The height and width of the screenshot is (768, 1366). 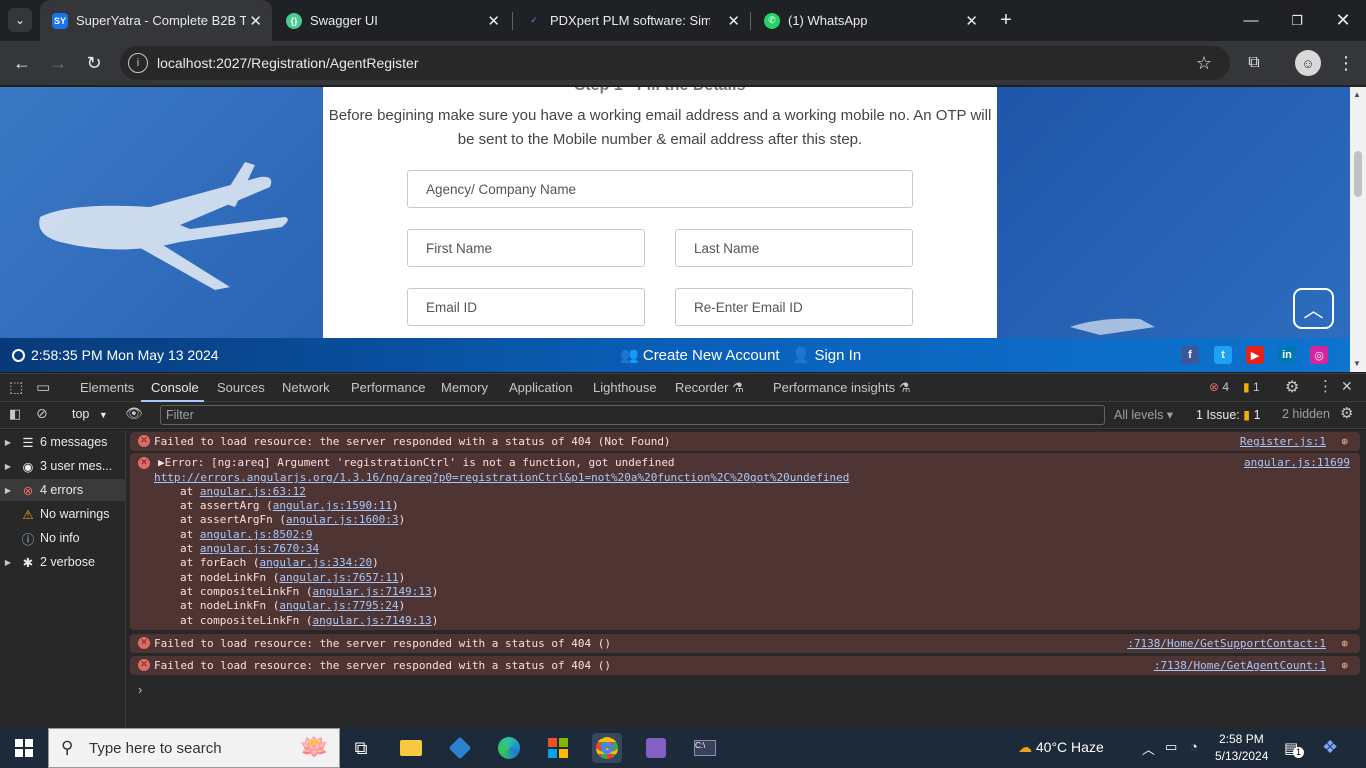 I want to click on last-name-input: Last Name, so click(x=794, y=248).